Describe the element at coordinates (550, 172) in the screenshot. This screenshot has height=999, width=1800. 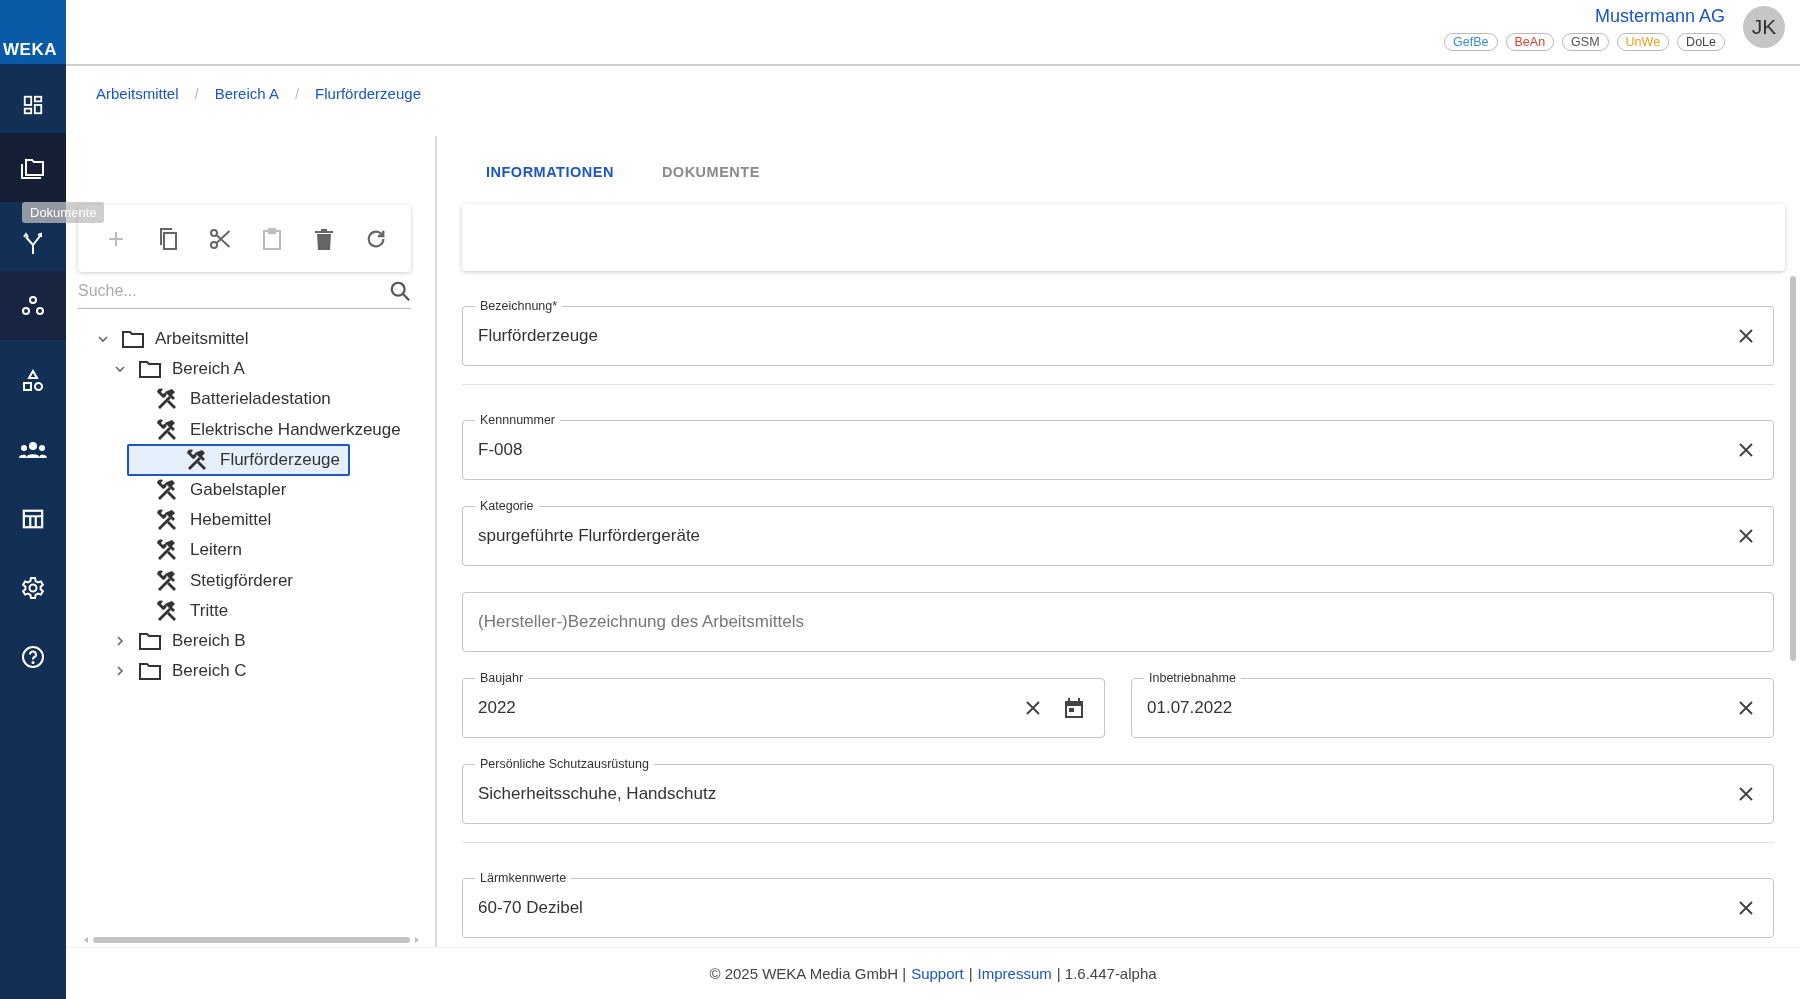
I see `tab: INFORMATIONEN` at that location.